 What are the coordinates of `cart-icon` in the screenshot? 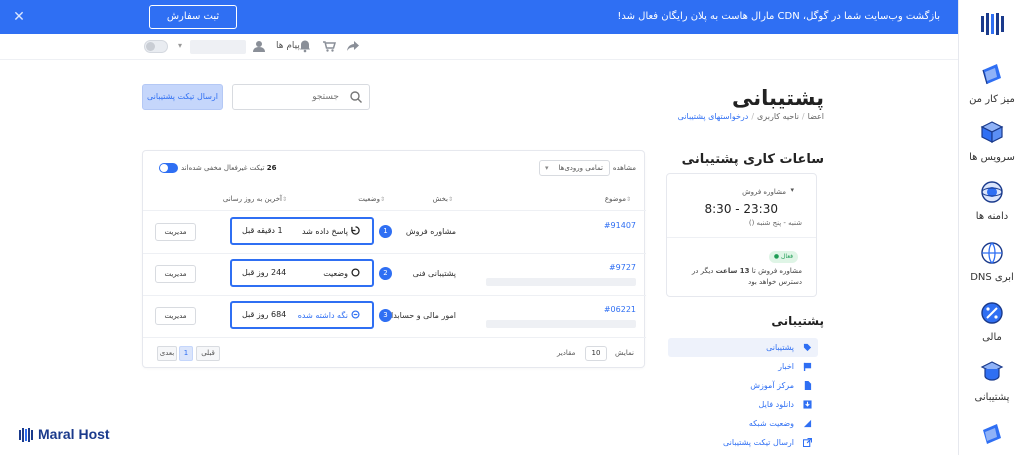 It's located at (329, 46).